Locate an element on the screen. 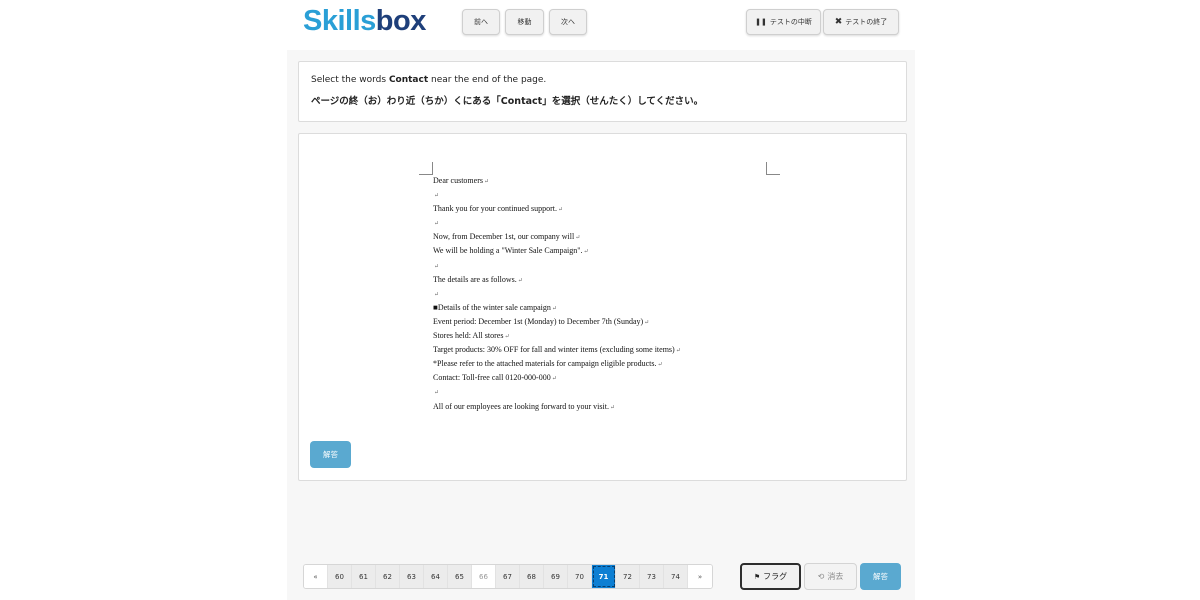  next-button: 次へ is located at coordinates (568, 22).